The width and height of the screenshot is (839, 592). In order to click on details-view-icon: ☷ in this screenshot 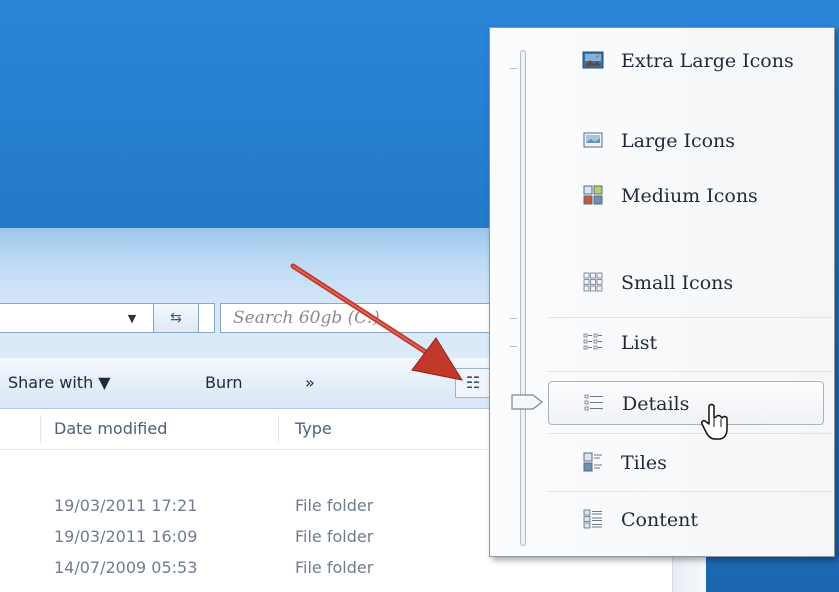, I will do `click(473, 382)`.